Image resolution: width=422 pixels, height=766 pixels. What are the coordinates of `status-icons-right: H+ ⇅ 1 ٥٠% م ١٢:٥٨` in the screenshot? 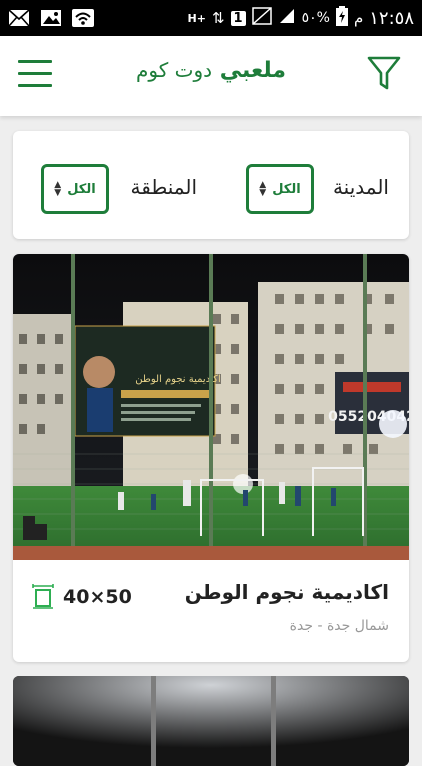 It's located at (301, 18).